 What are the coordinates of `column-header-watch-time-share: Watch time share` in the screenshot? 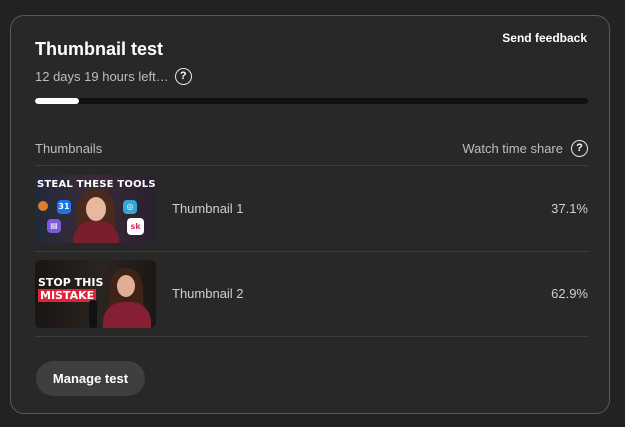 It's located at (512, 148).